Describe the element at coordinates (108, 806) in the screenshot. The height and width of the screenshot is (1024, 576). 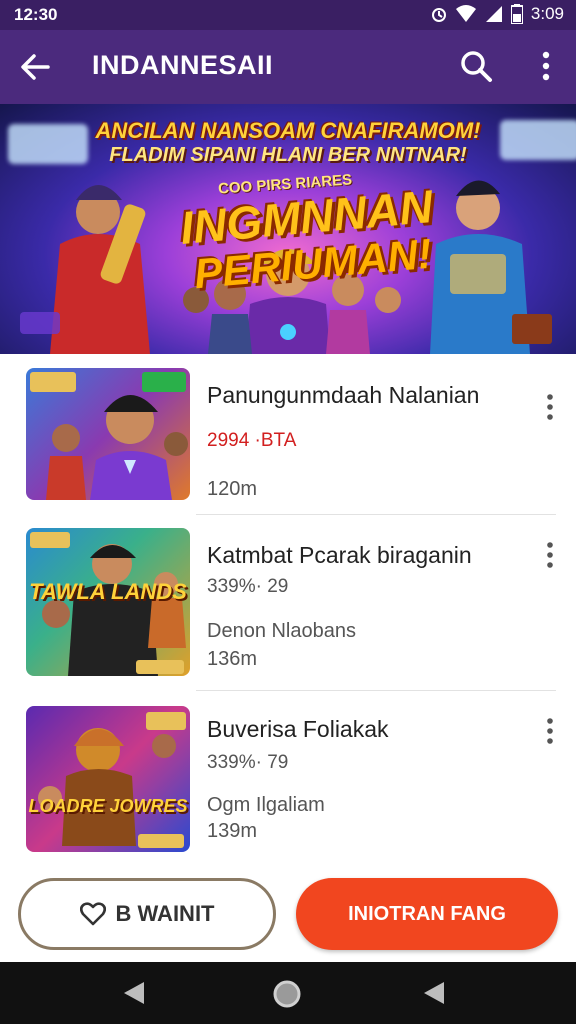
I see `thumbnail-title: LOADRE JOWRES` at that location.